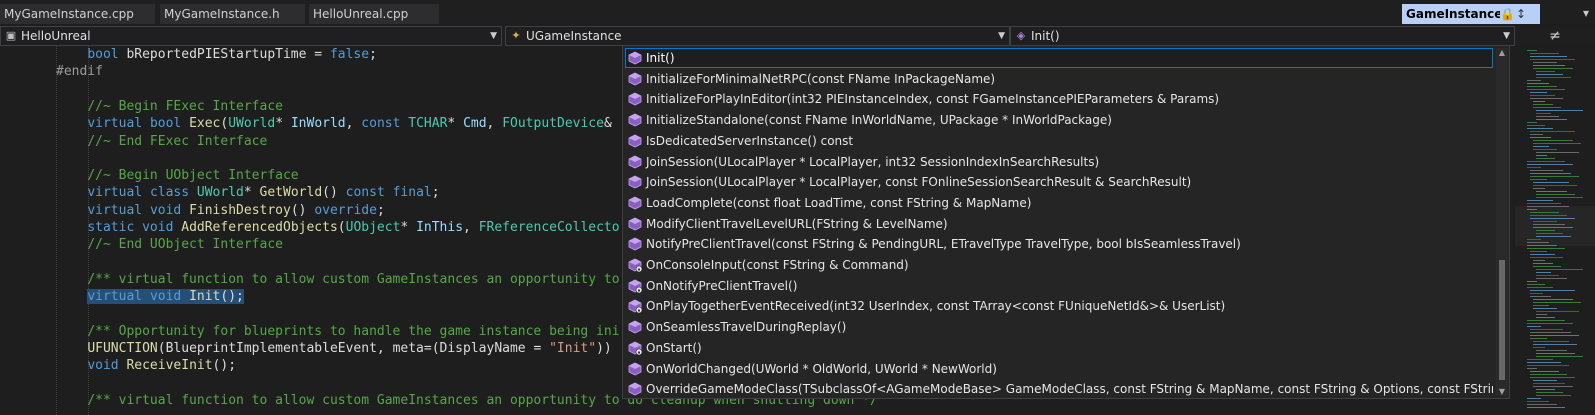  Describe the element at coordinates (220, 211) in the screenshot. I see `code-line: virtual void FinishDestroy() override;` at that location.